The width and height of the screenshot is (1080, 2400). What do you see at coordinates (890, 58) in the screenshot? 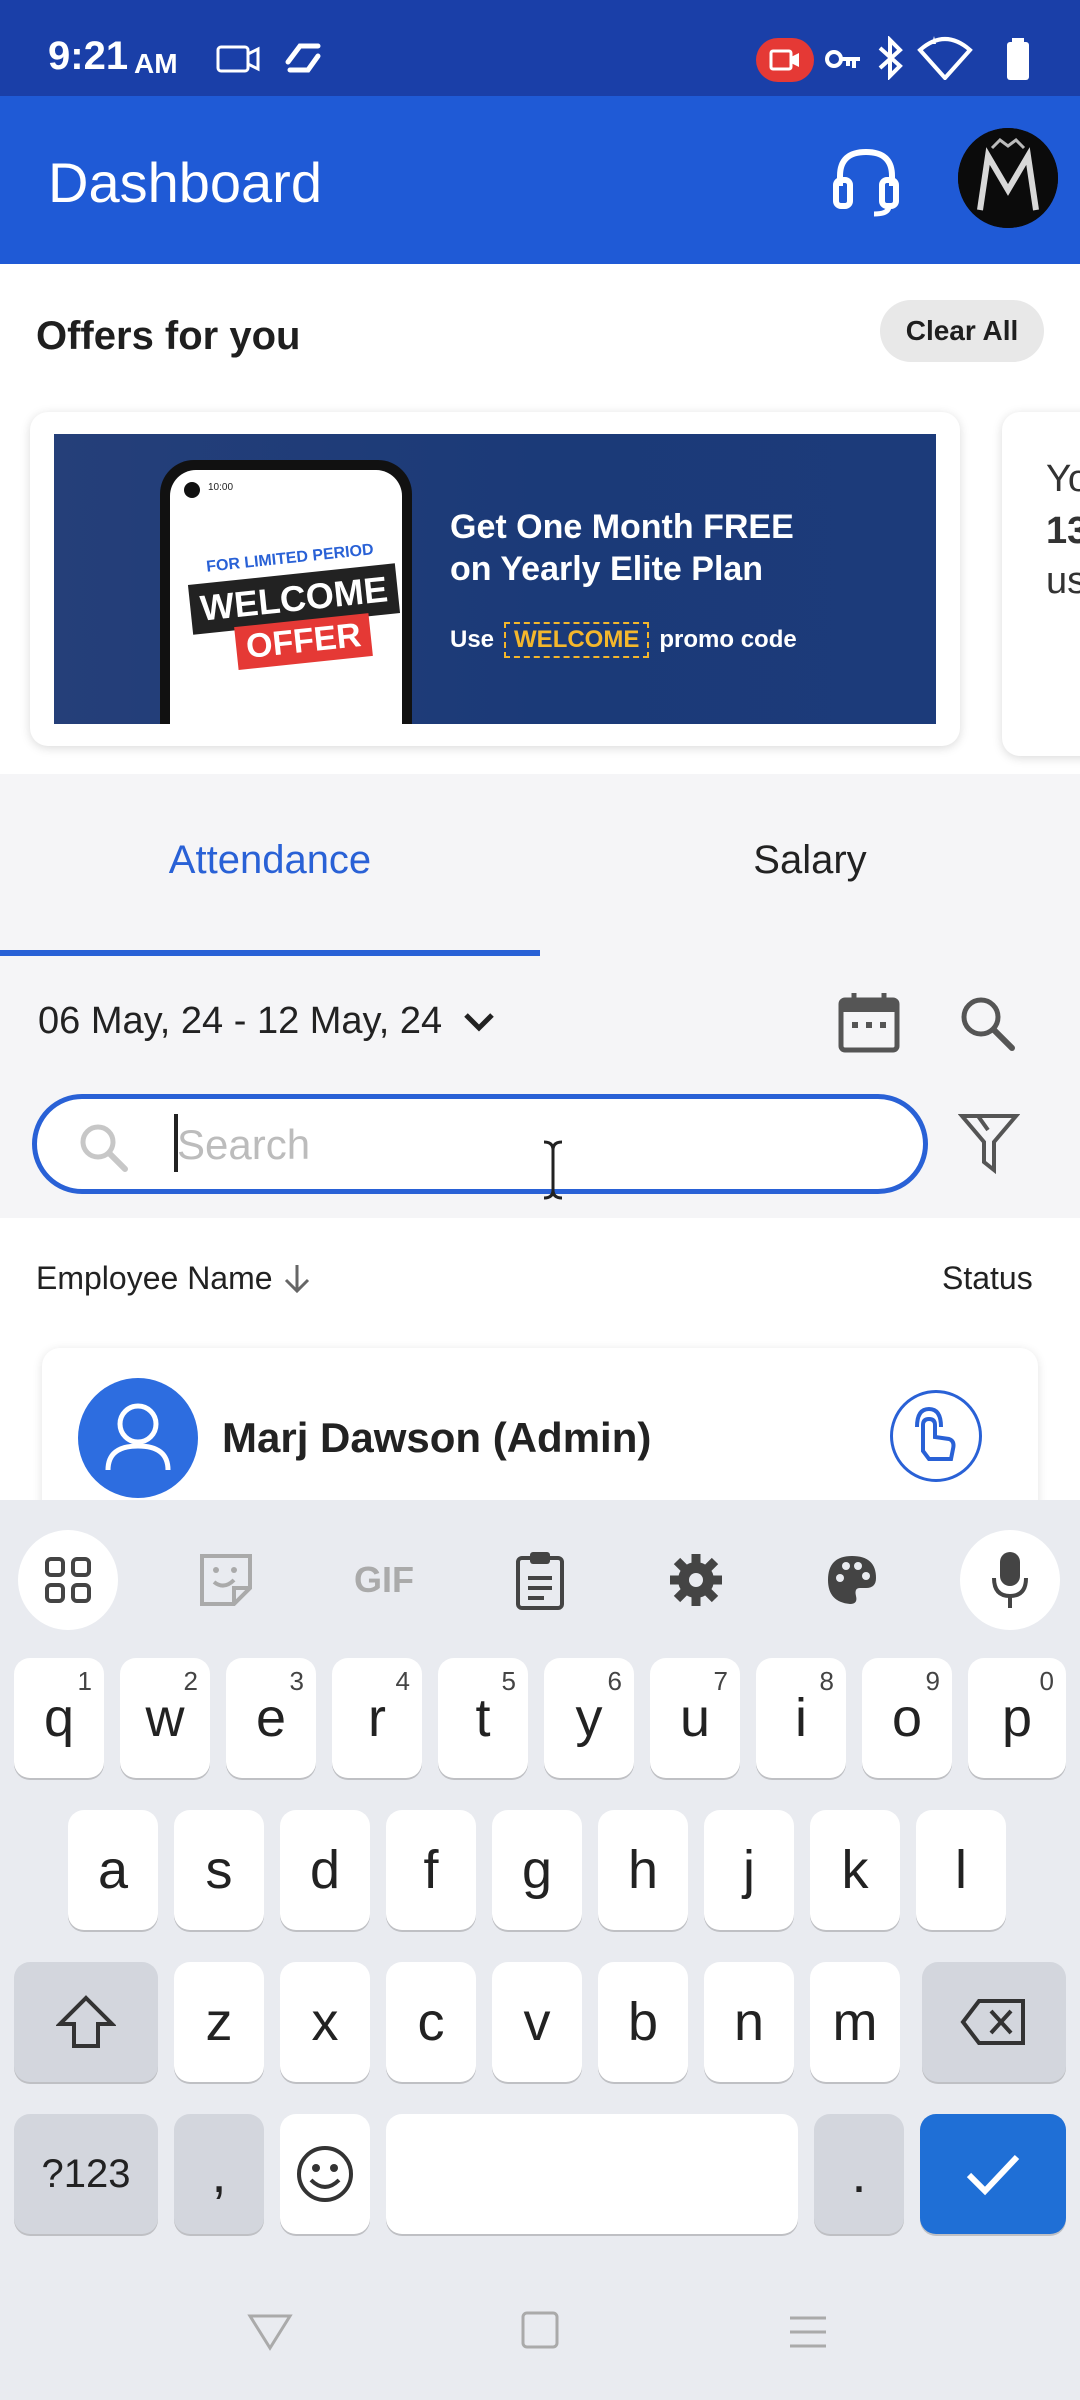
I see `bluetooth-icon` at bounding box center [890, 58].